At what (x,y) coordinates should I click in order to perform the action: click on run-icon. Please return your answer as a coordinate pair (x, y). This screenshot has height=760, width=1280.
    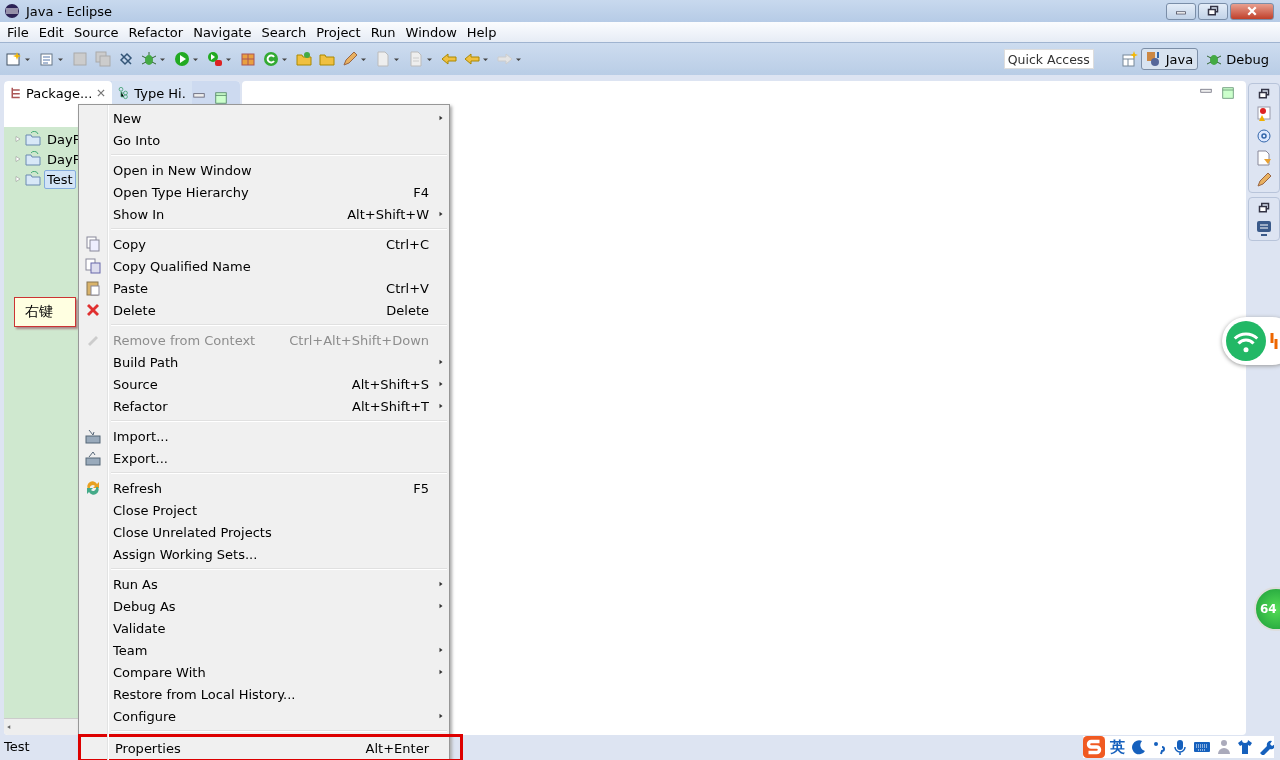
    Looking at the image, I should click on (182, 59).